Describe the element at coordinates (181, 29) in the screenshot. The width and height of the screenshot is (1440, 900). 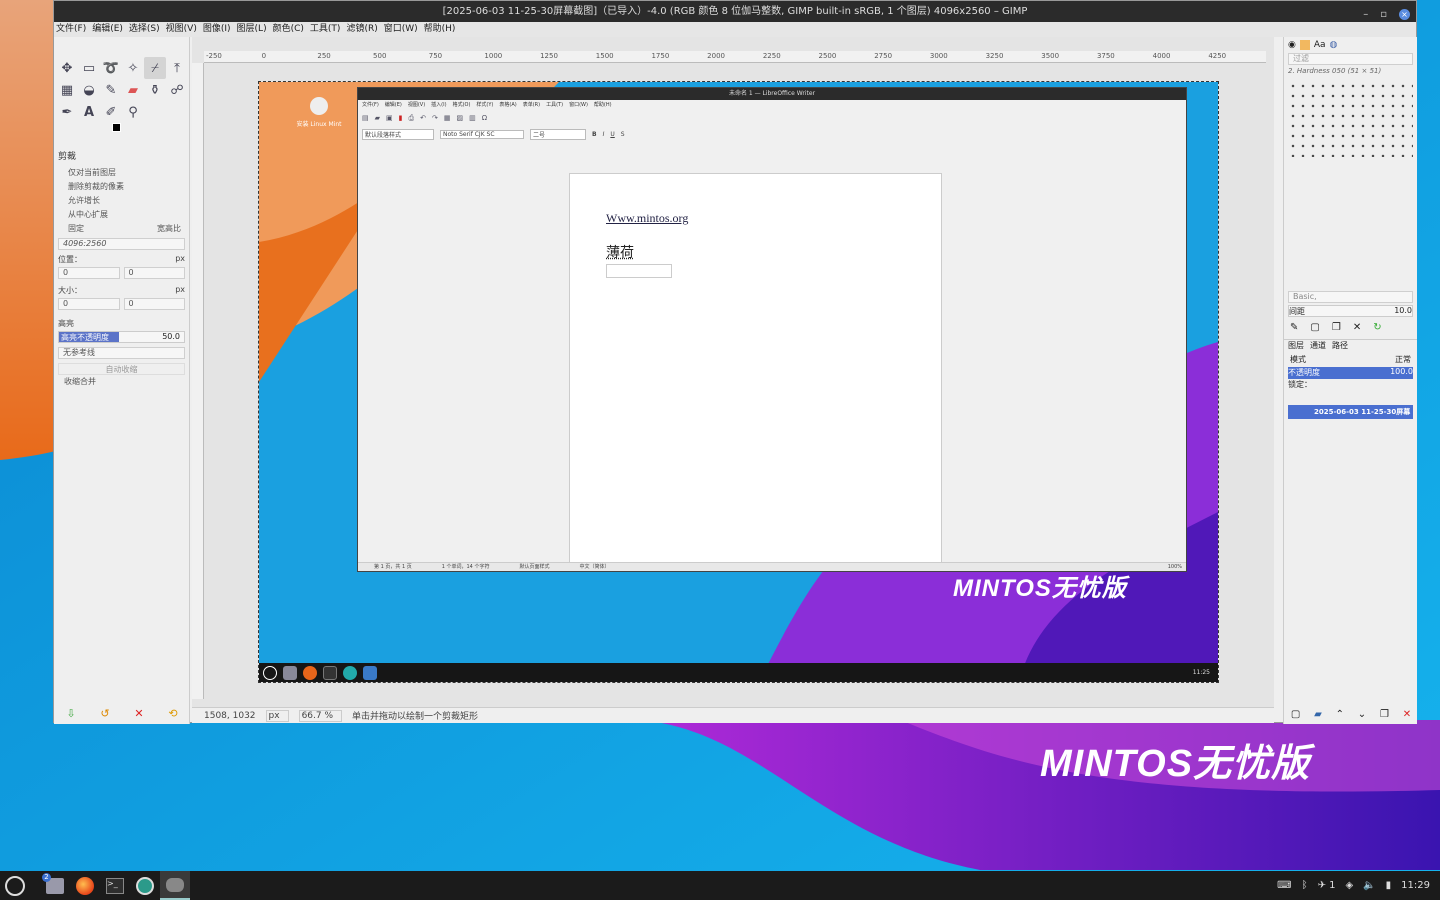
I see `menu-view: 视图(V)` at that location.